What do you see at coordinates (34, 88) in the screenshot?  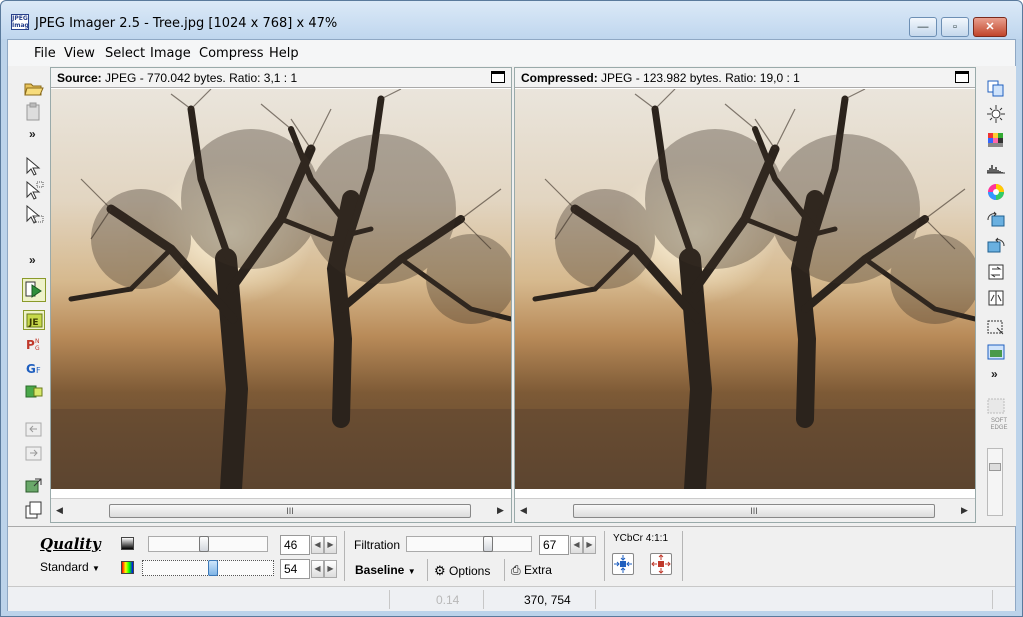 I see `open-folder-icon` at bounding box center [34, 88].